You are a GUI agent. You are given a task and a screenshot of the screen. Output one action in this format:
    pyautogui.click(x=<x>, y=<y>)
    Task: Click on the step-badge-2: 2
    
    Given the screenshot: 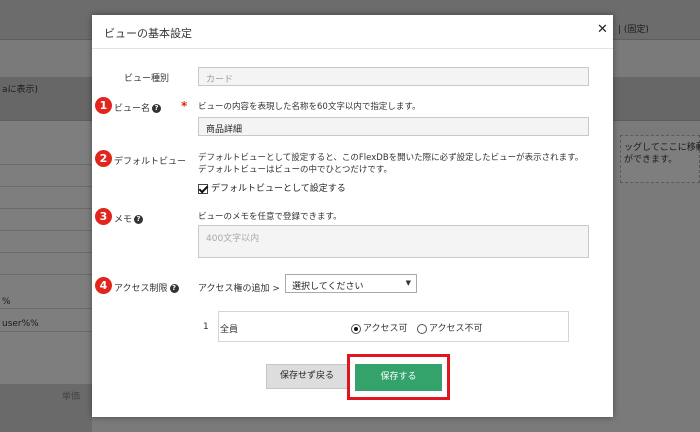 What is the action you would take?
    pyautogui.click(x=103, y=158)
    